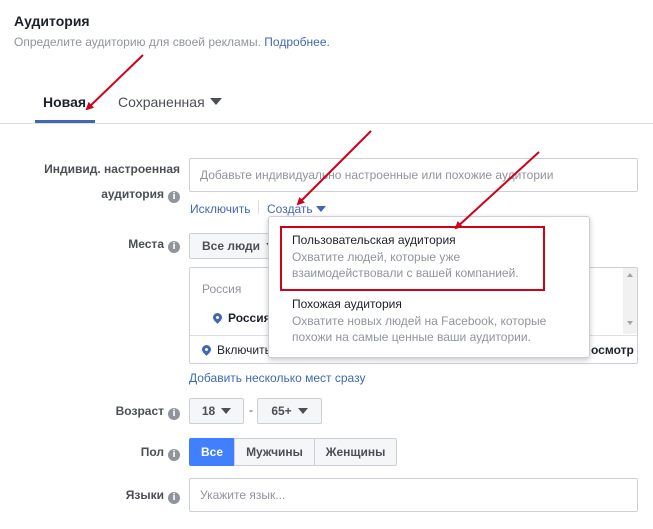  I want to click on scroll-down-icon, so click(630, 323).